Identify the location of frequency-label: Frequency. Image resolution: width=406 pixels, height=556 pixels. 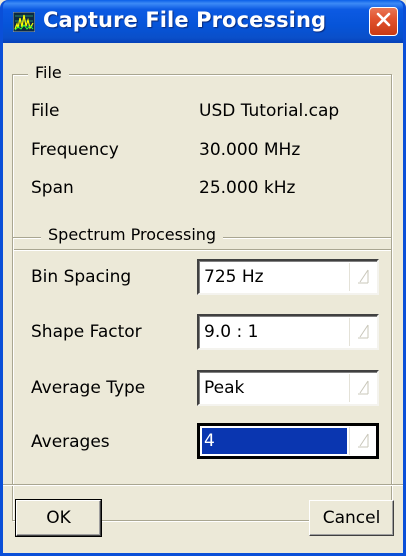
(75, 150).